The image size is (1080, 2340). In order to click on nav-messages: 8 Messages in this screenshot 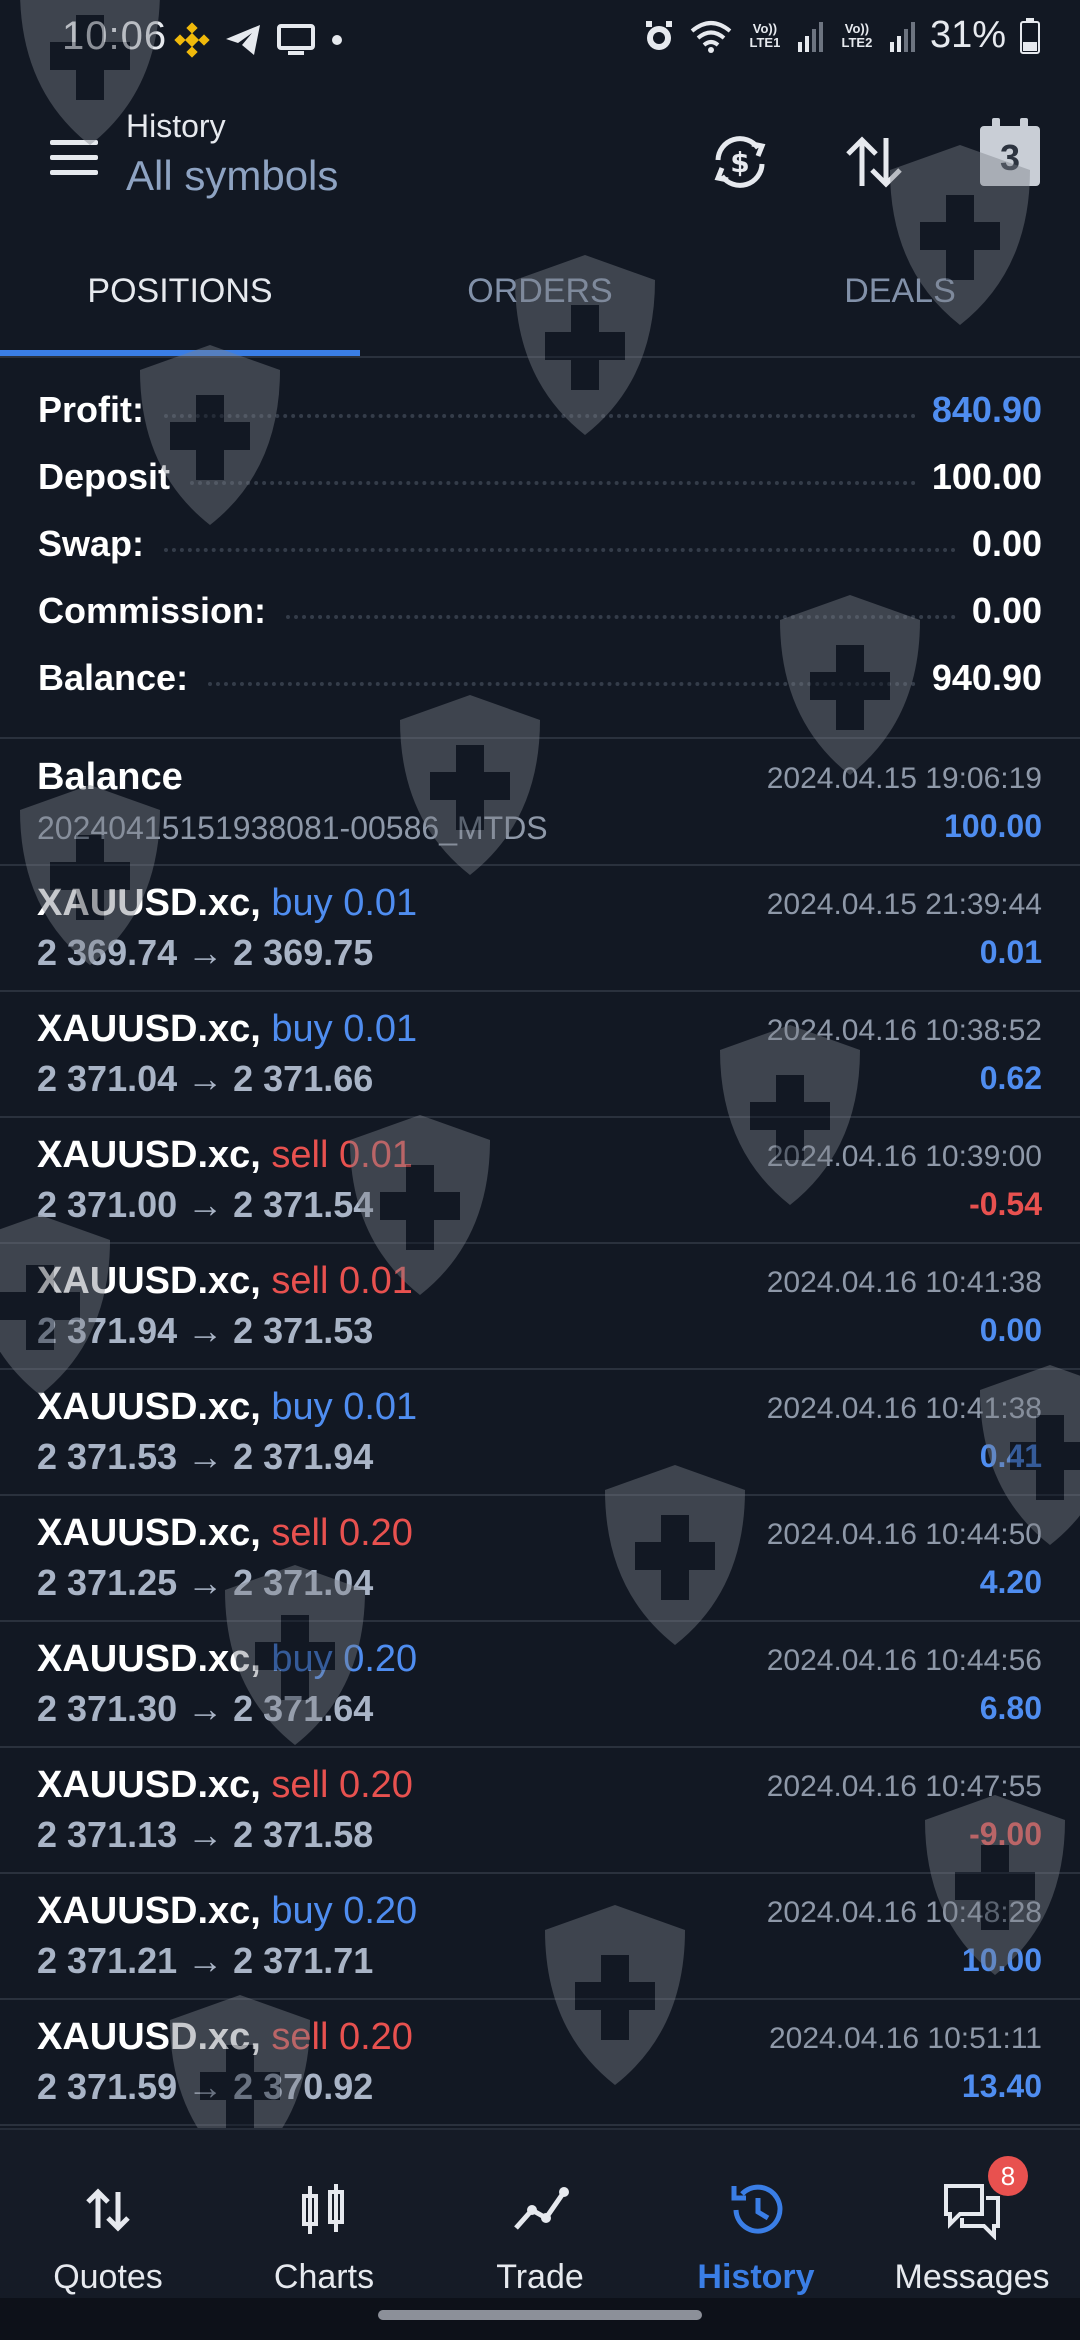, I will do `click(972, 2214)`.